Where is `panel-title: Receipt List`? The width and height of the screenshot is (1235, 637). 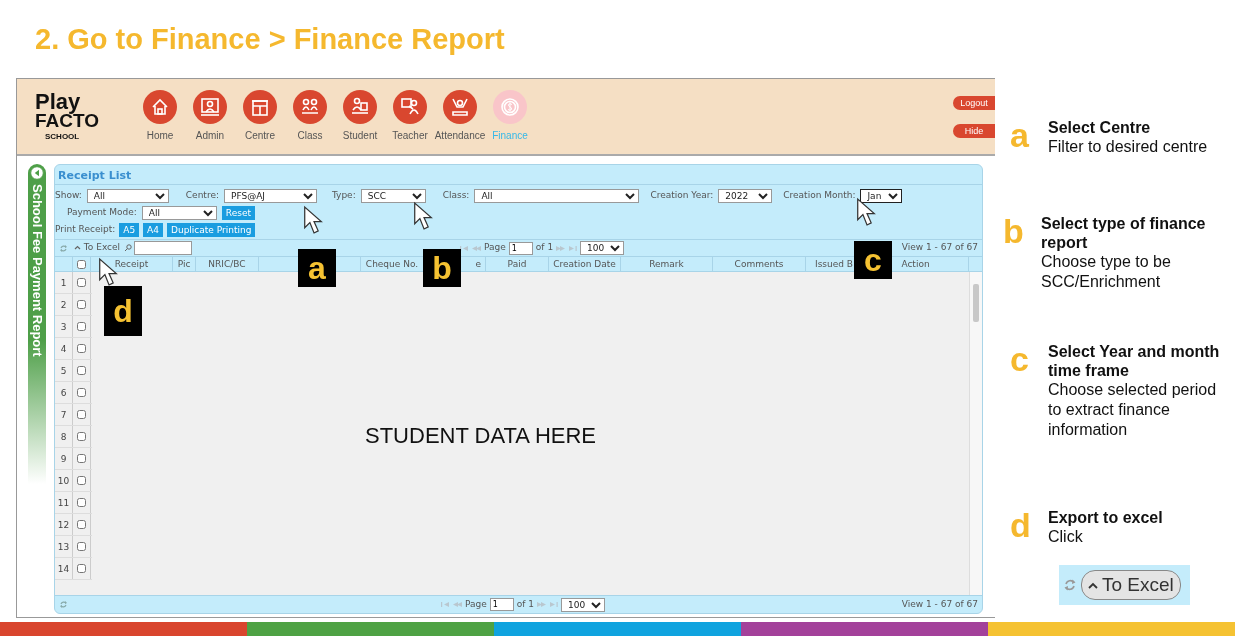
panel-title: Receipt List is located at coordinates (518, 175).